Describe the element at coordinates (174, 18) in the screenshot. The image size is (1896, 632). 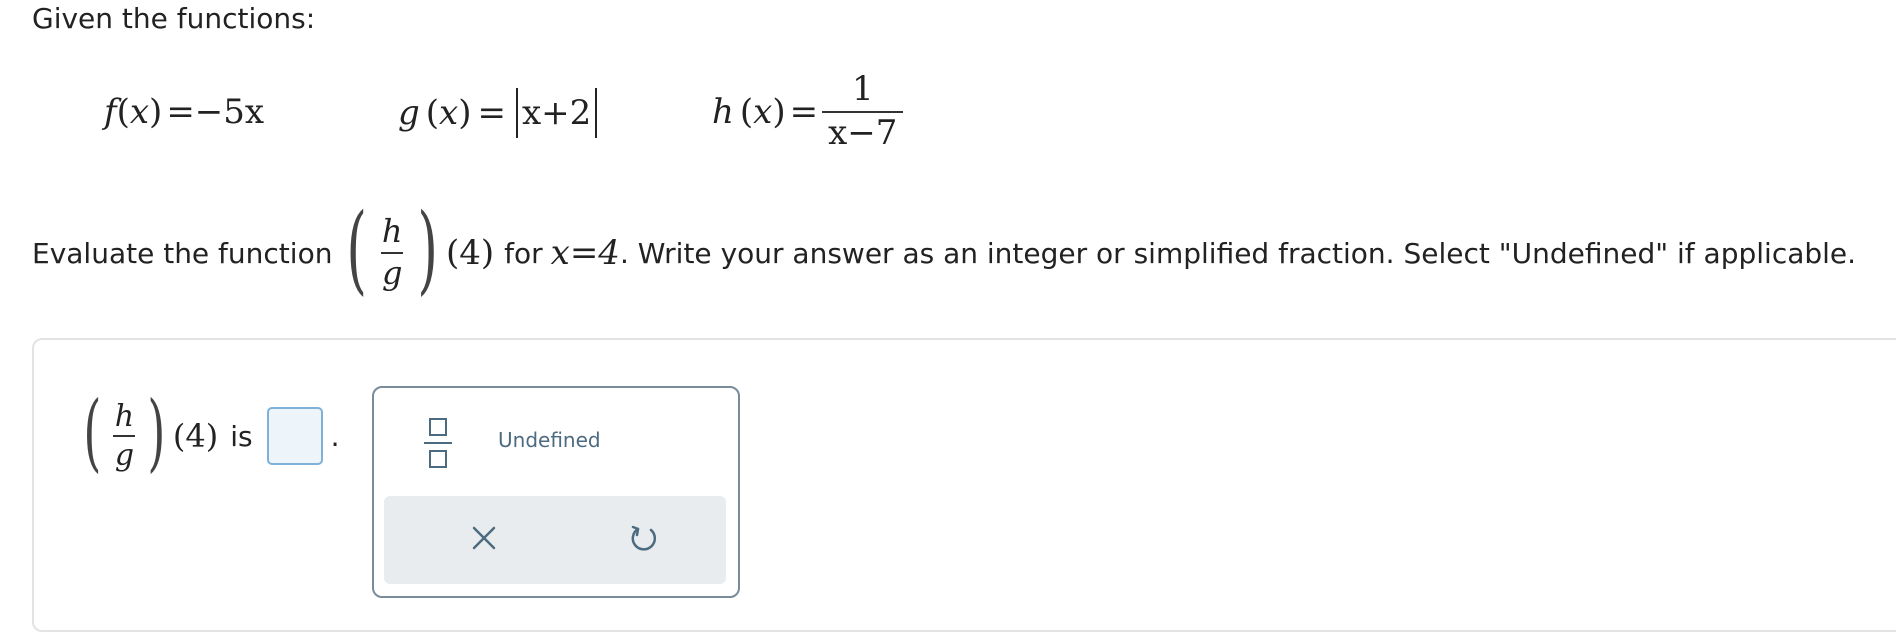
I see `intro-text: Given the functions:` at that location.